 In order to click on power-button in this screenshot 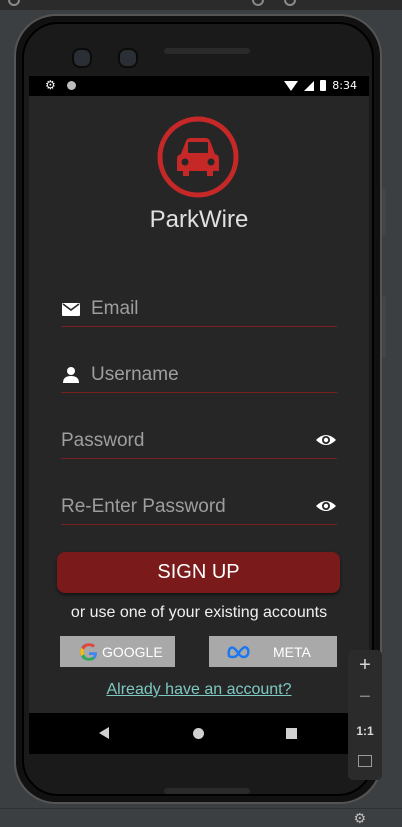, I will do `click(384, 327)`.